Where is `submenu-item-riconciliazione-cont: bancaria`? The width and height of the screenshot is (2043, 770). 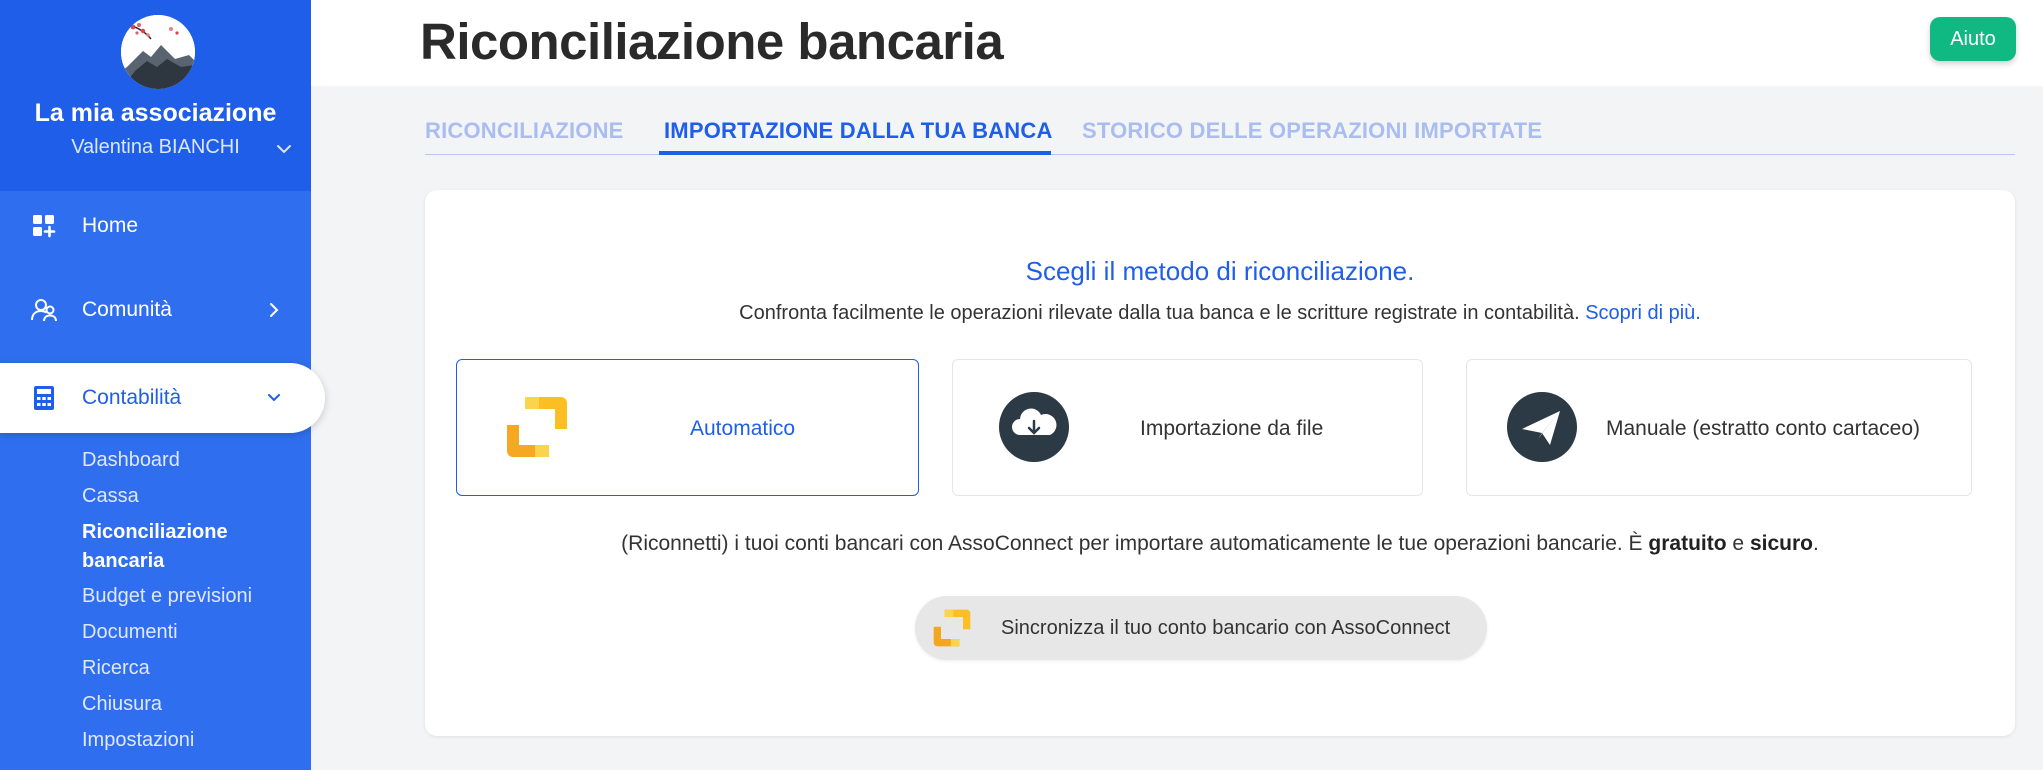
submenu-item-riconciliazione-cont: bancaria is located at coordinates (123, 561).